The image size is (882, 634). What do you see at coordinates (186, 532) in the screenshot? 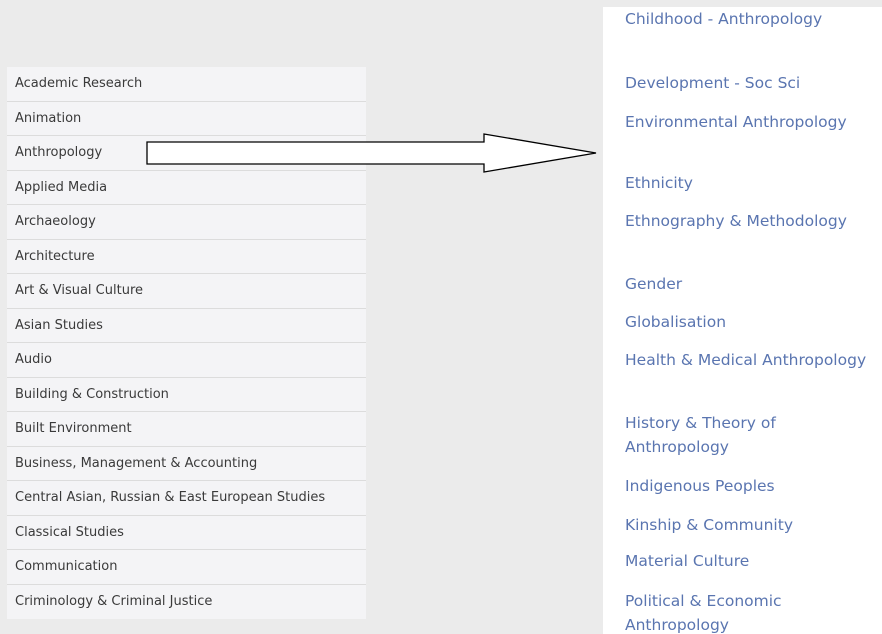
I see `subject-item-classical-studies: Classical Studies` at bounding box center [186, 532].